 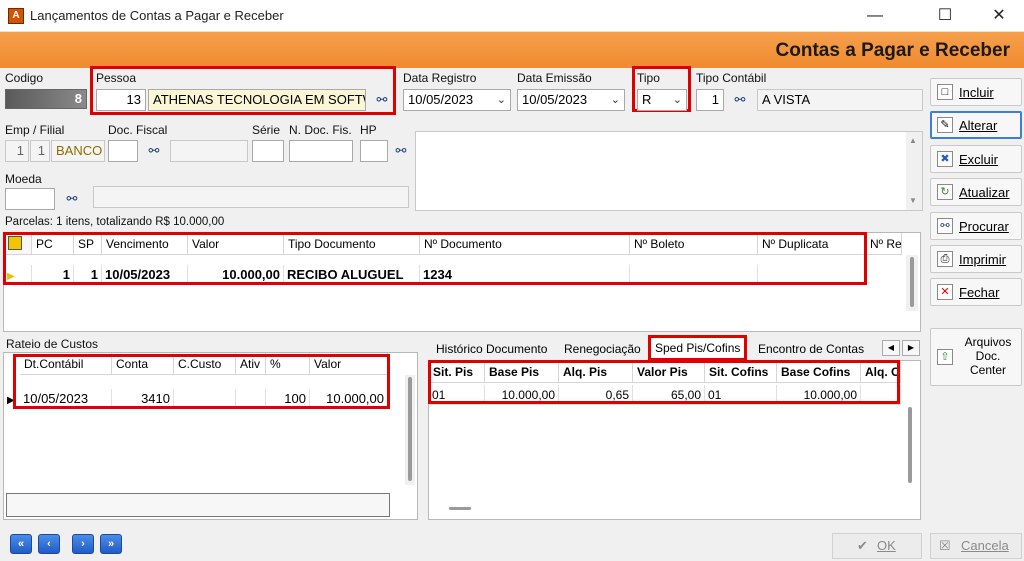 What do you see at coordinates (914, 171) in the screenshot?
I see `scrollbar: ▲ ▼` at bounding box center [914, 171].